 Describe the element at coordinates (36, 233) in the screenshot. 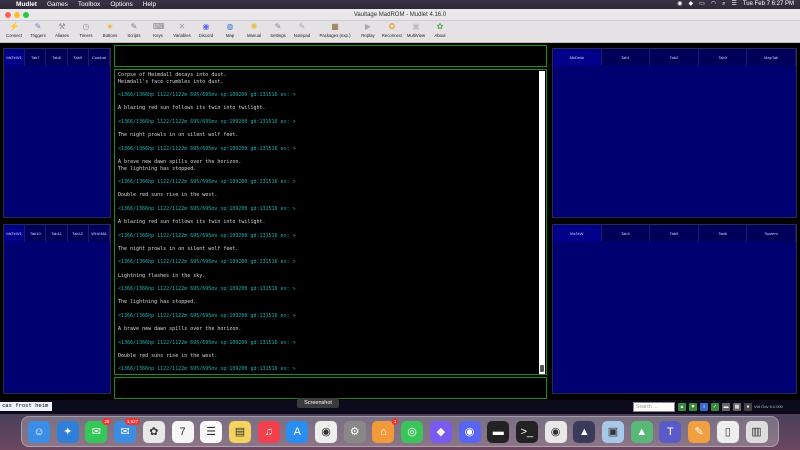

I see `tab-tab10: Tab10` at that location.